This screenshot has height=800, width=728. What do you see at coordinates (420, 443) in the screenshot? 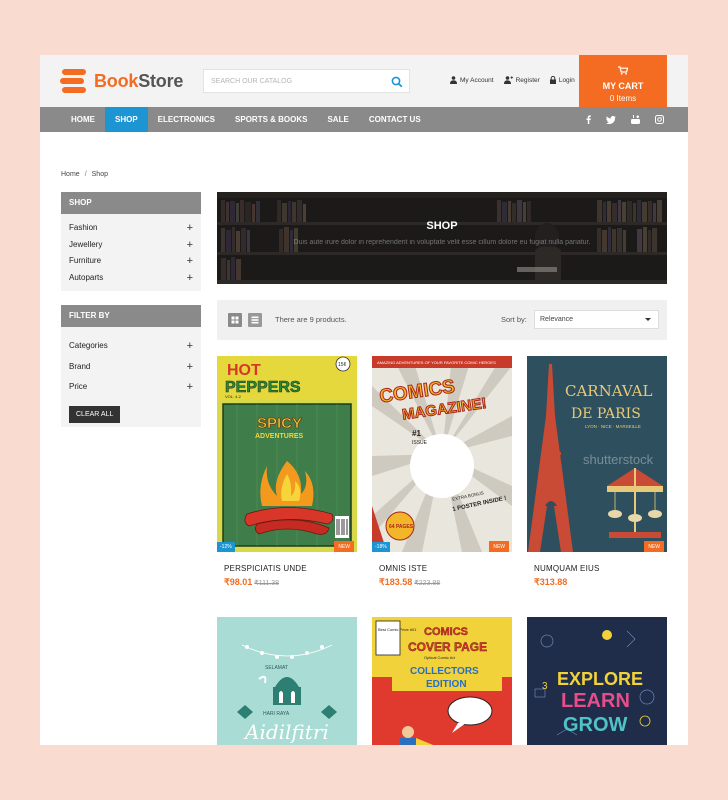
I see `cover-issue-label: ISSUE` at bounding box center [420, 443].